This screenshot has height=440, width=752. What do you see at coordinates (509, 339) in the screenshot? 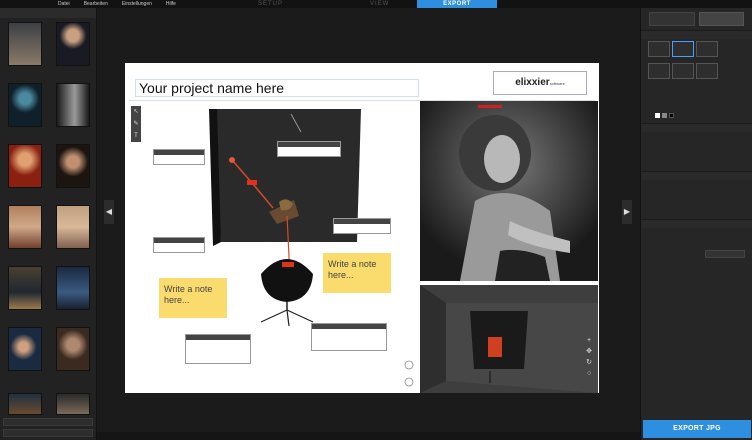
I see `setup-3d-view: + ✥ ↻ ○` at bounding box center [509, 339].